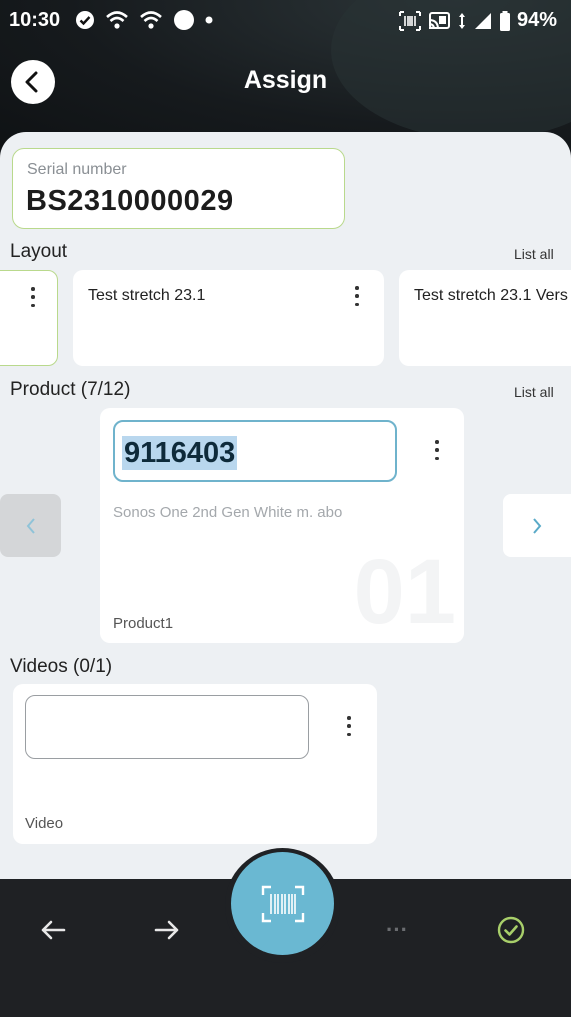  What do you see at coordinates (184, 20) in the screenshot?
I see `record-dot-icon` at bounding box center [184, 20].